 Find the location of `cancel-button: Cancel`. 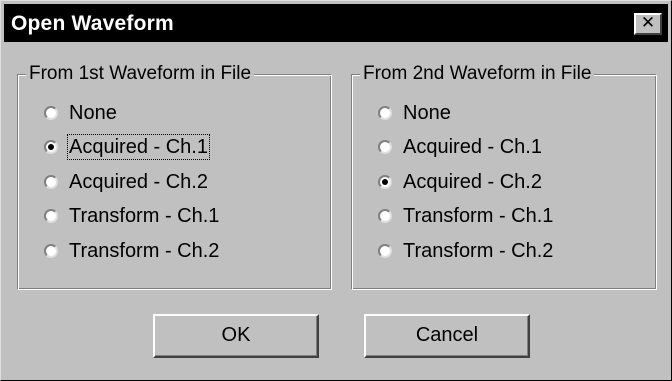

cancel-button: Cancel is located at coordinates (447, 336).